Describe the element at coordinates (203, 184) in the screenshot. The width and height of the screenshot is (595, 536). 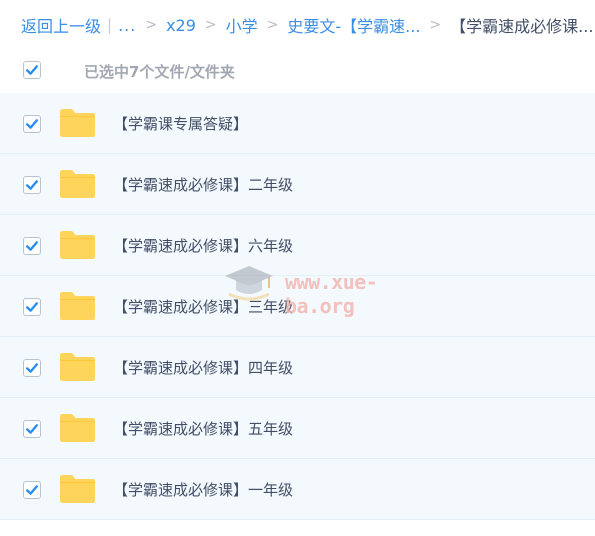
I see `file-name: 【学霸速成必修课】二年级` at that location.